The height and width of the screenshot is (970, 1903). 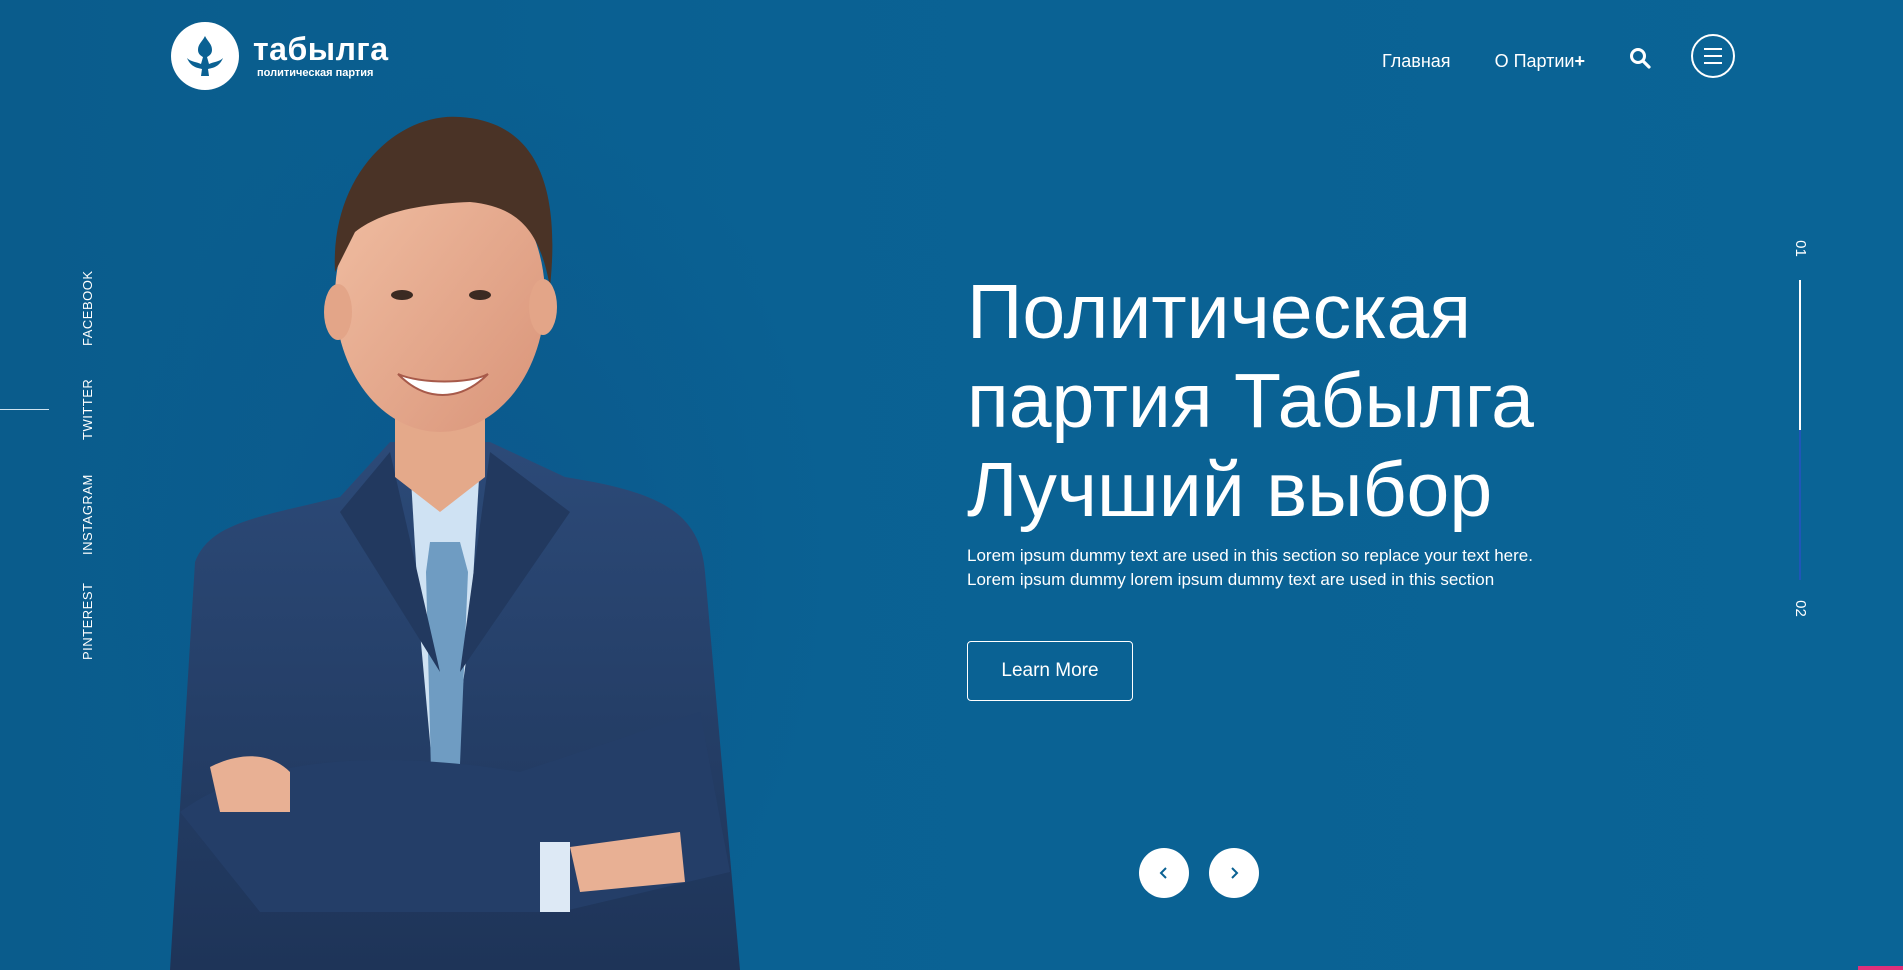 I want to click on slide-progress-active, so click(x=1800, y=355).